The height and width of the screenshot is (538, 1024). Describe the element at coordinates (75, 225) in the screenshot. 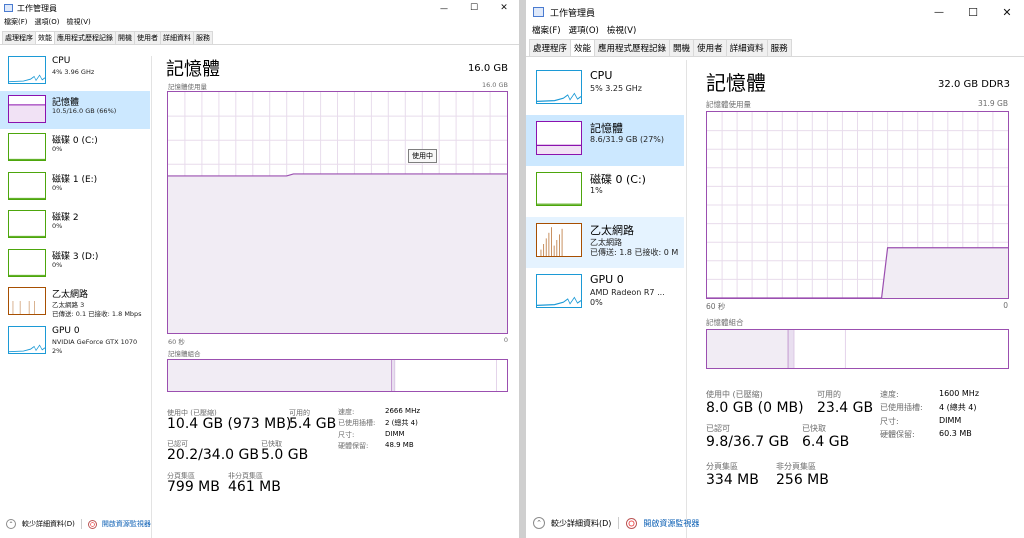

I see `sidebar-item-2: 磁碟 2 0%` at that location.